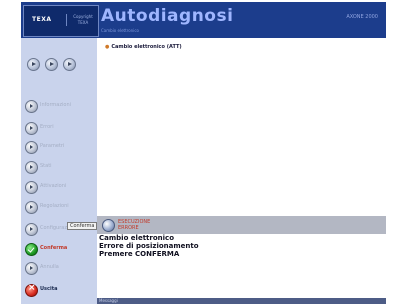 This screenshot has width=406, height=308. What do you see at coordinates (47, 127) in the screenshot?
I see `sidebar-item-label: Errori` at bounding box center [47, 127].